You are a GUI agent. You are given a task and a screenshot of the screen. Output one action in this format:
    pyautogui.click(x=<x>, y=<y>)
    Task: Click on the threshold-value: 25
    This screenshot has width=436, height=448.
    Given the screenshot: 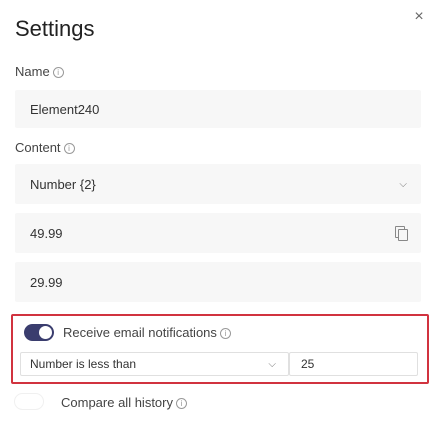 What is the action you would take?
    pyautogui.click(x=308, y=364)
    